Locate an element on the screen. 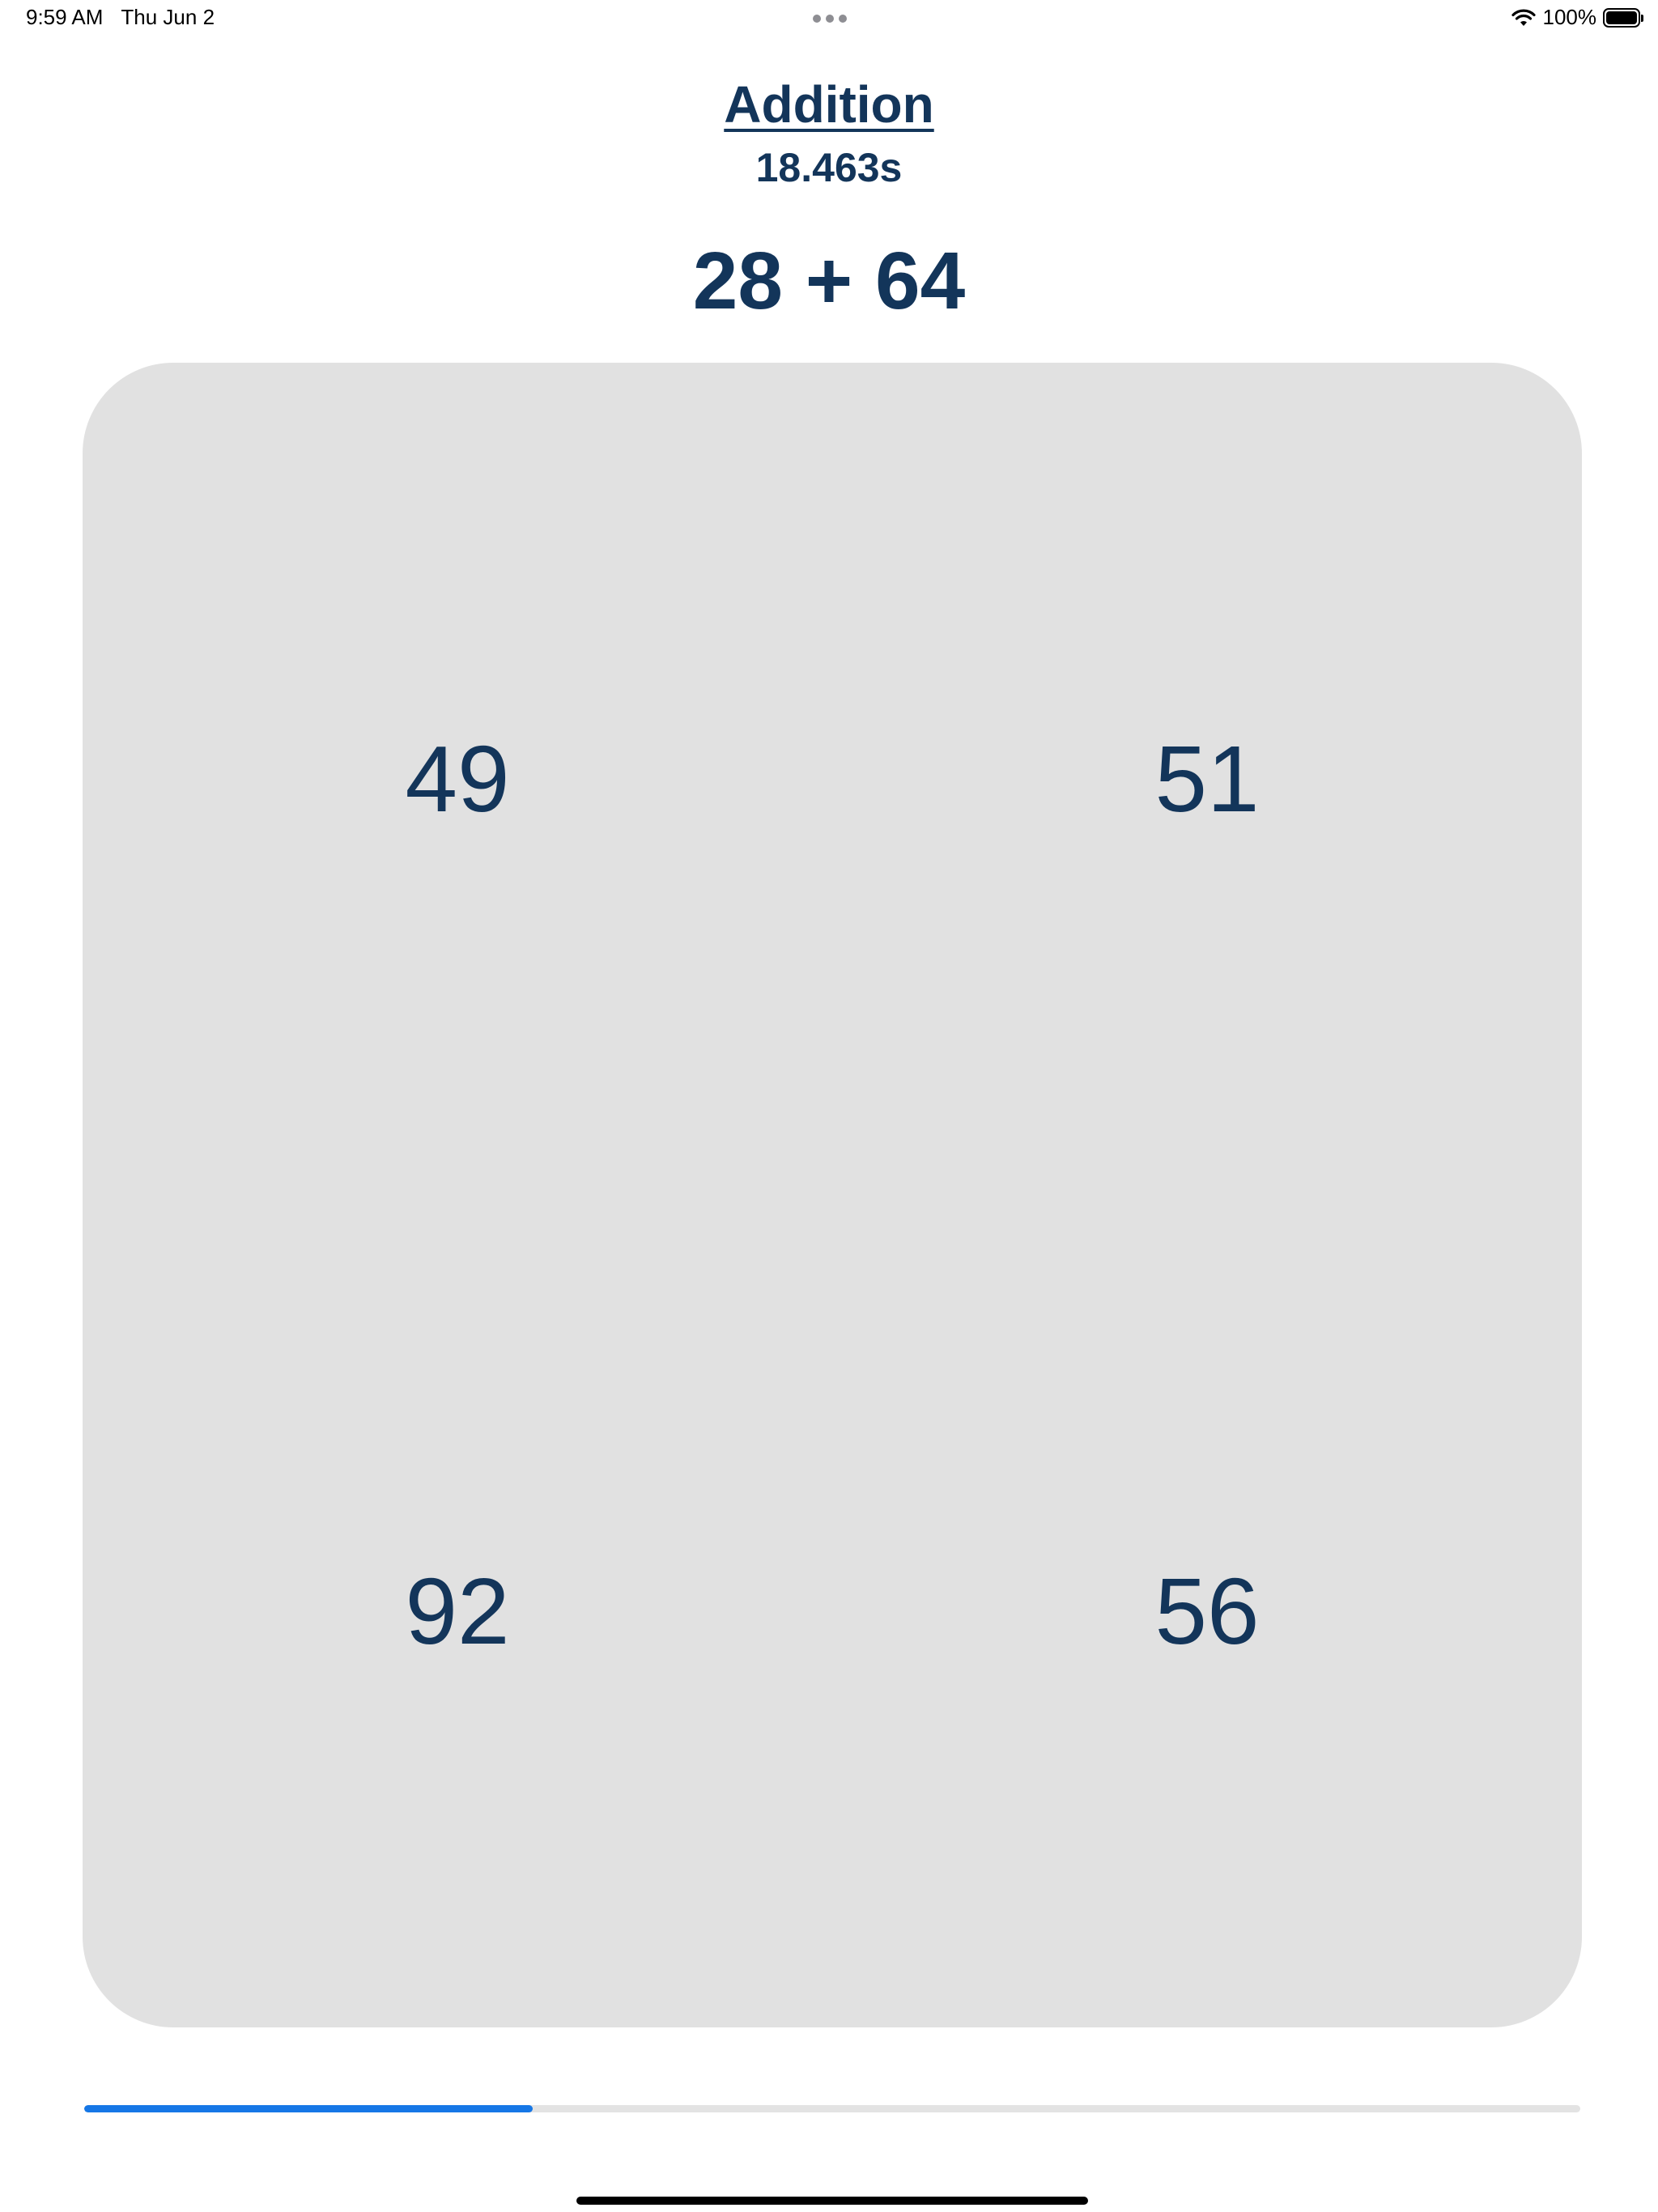 Image resolution: width=1658 pixels, height=2212 pixels. multitasking-dots-icon is located at coordinates (830, 19).